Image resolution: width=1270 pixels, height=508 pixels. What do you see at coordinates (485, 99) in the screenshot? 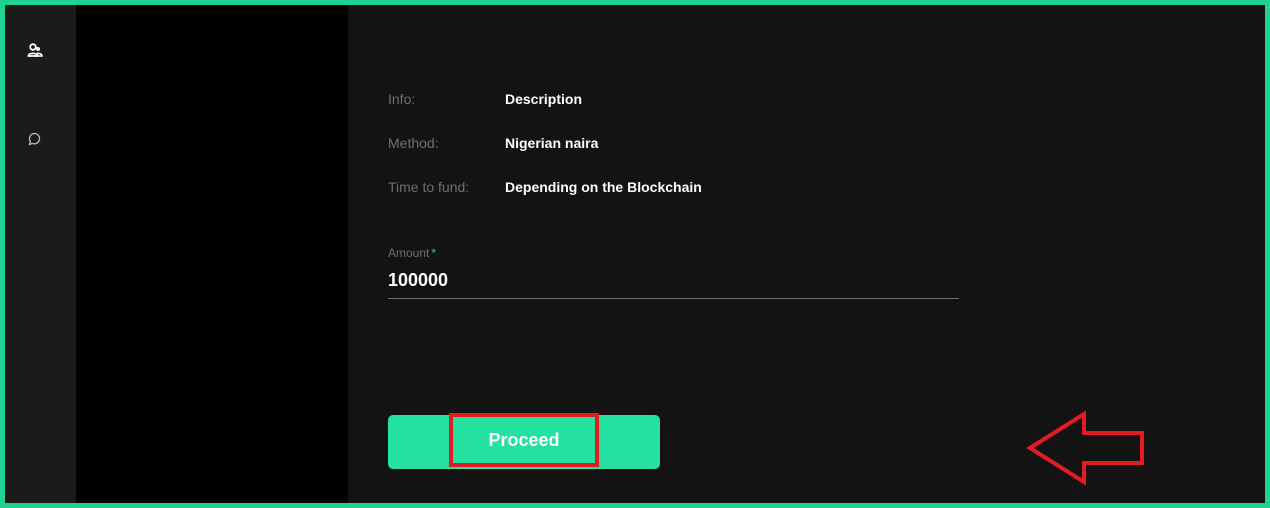
I see `info-row: Info: Description` at bounding box center [485, 99].